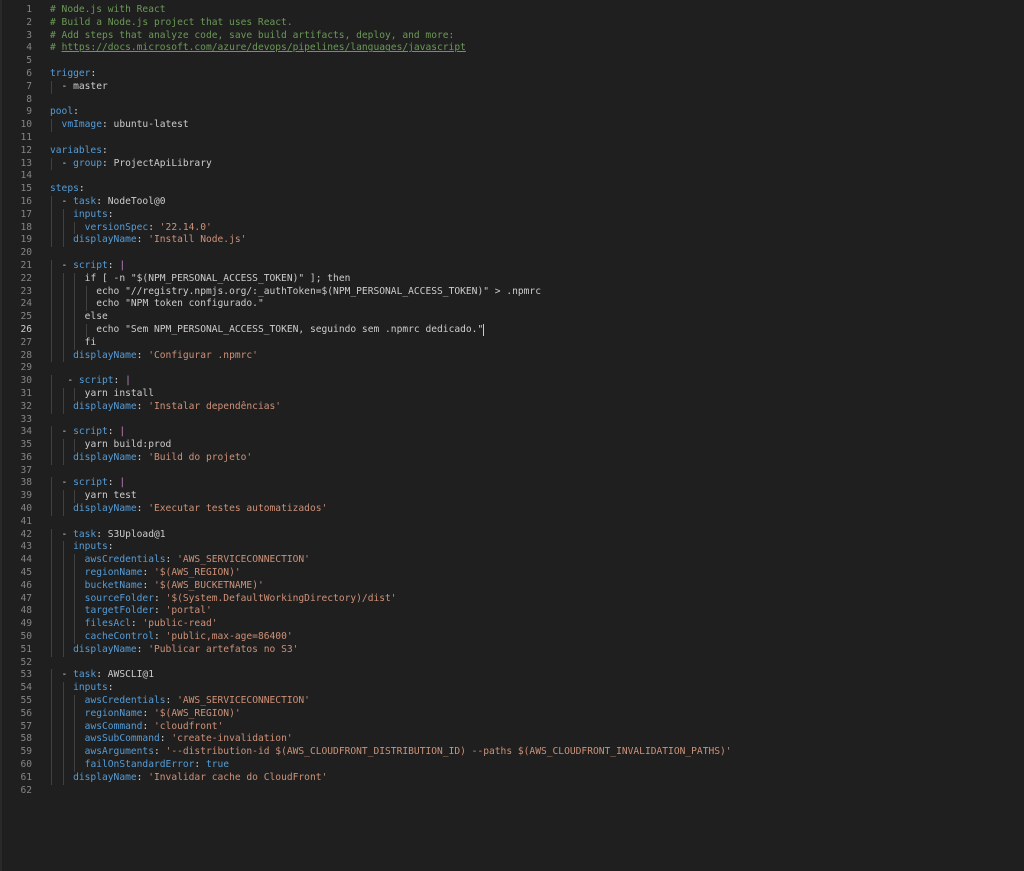 The width and height of the screenshot is (1024, 871). Describe the element at coordinates (512, 535) in the screenshot. I see `code-line: 42 - task: S3Upload@1` at that location.